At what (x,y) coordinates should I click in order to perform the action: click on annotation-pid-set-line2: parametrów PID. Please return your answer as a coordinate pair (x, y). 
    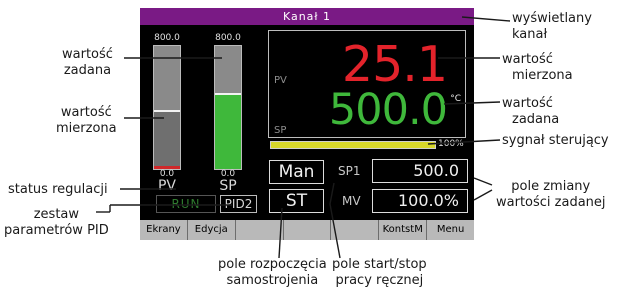
    Looking at the image, I should click on (56, 230).